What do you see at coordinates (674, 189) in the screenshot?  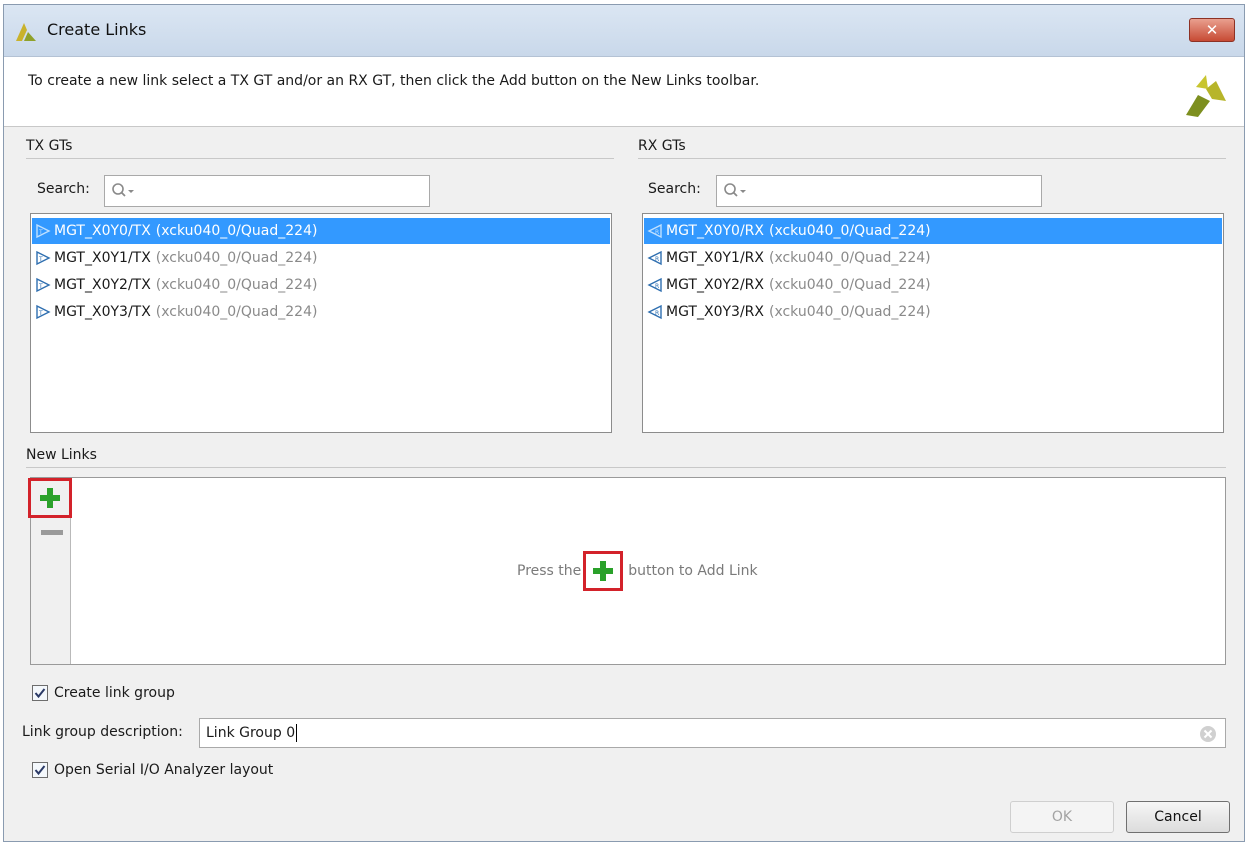 I see `rx-search-label: Search:` at bounding box center [674, 189].